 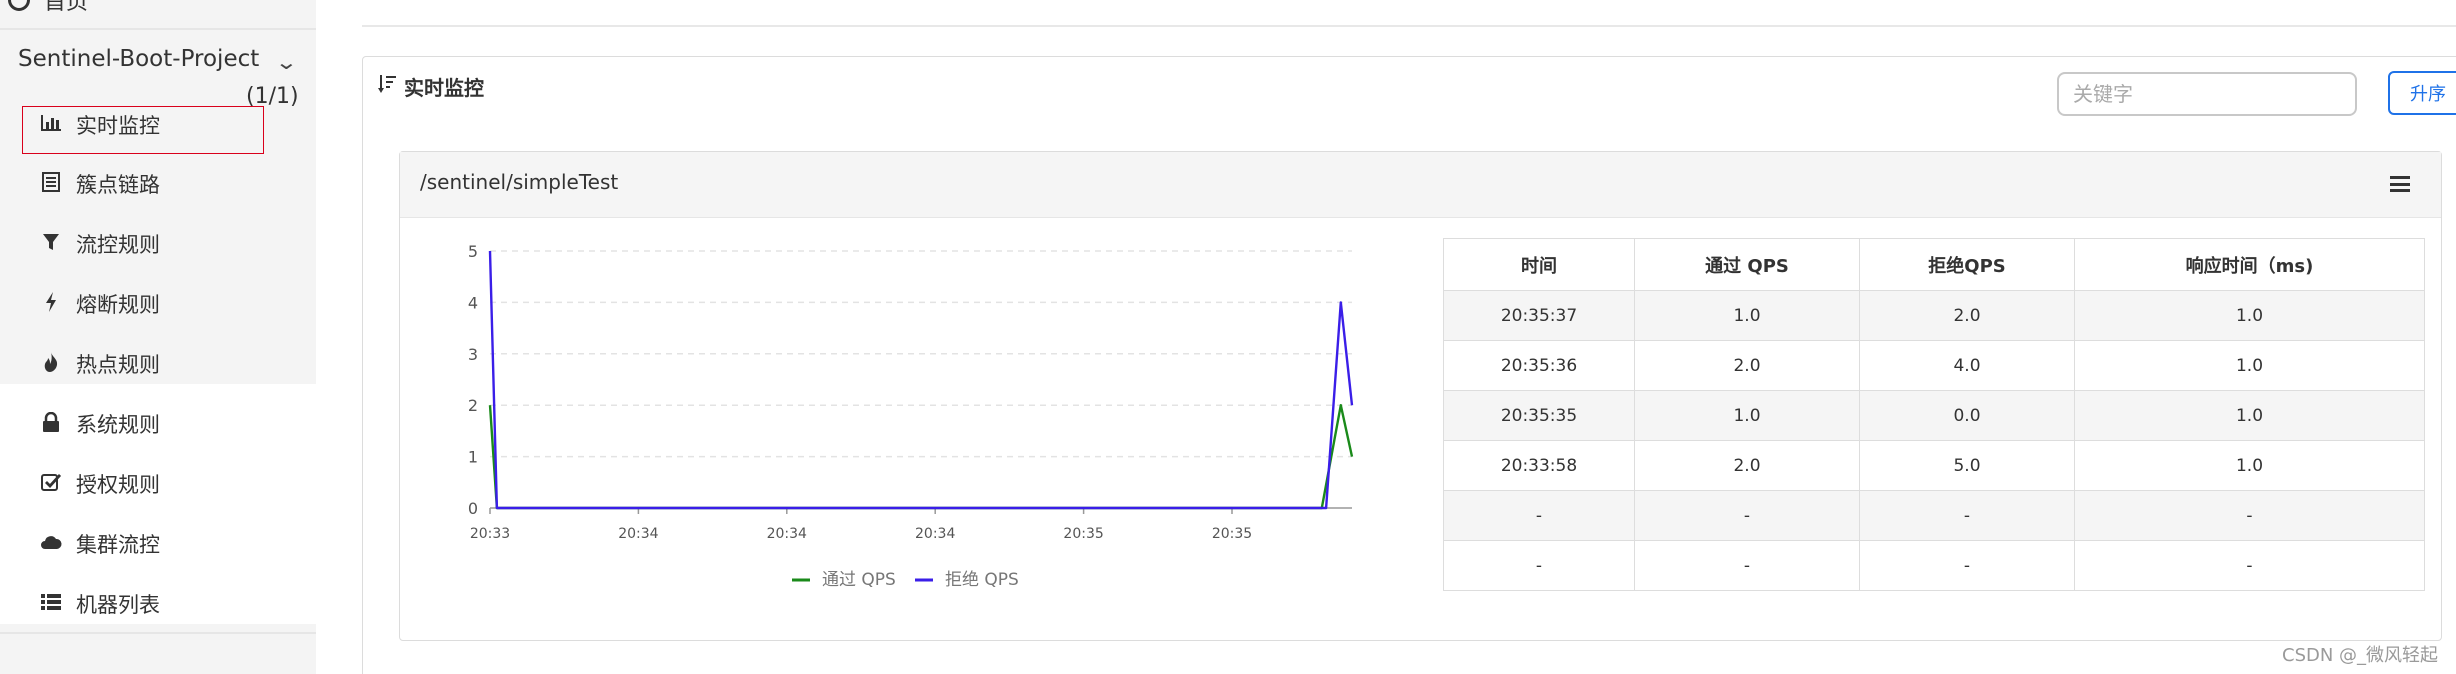 I want to click on sidebar-item-flow-rules: 流控规则, so click(x=100, y=244).